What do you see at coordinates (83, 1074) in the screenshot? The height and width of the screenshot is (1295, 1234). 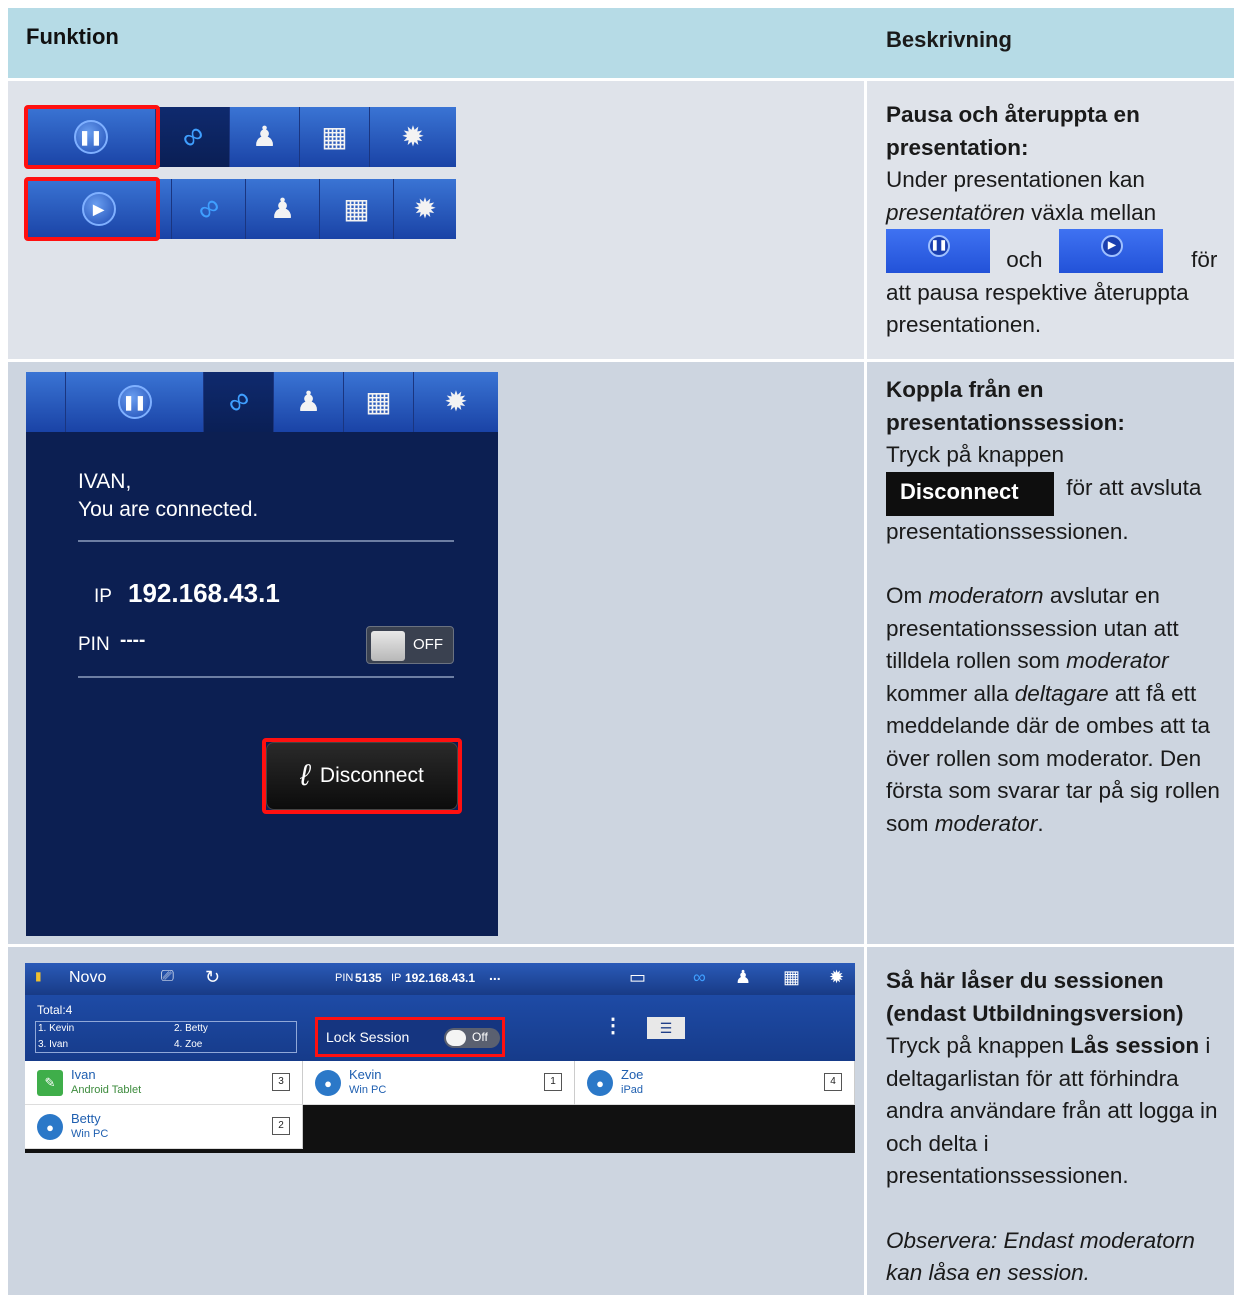 I see `participant-name: Ivan` at bounding box center [83, 1074].